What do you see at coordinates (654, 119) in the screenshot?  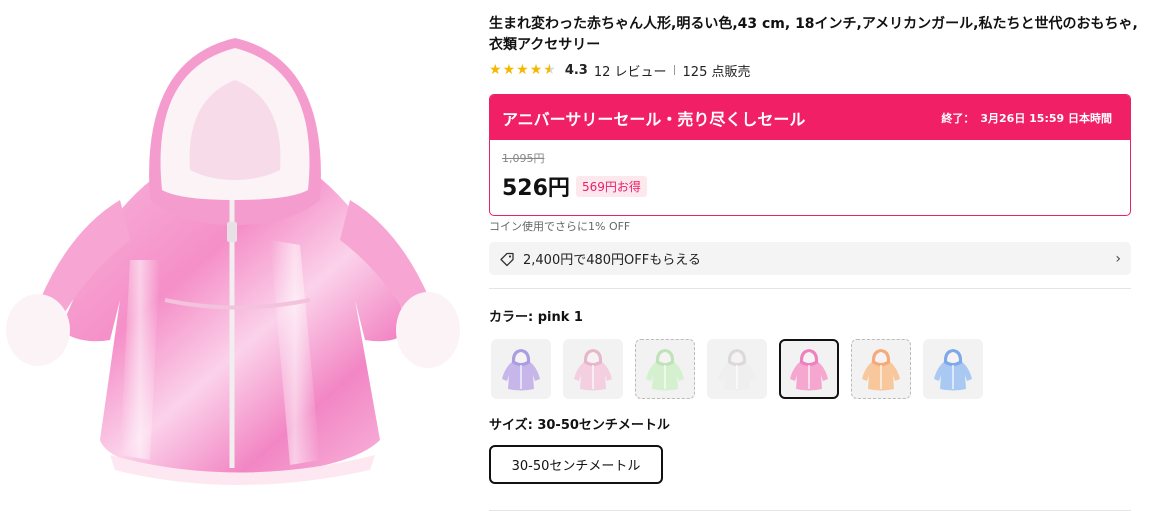 I see `sale-title: アニバーサリーセール・売り尽くしセール` at bounding box center [654, 119].